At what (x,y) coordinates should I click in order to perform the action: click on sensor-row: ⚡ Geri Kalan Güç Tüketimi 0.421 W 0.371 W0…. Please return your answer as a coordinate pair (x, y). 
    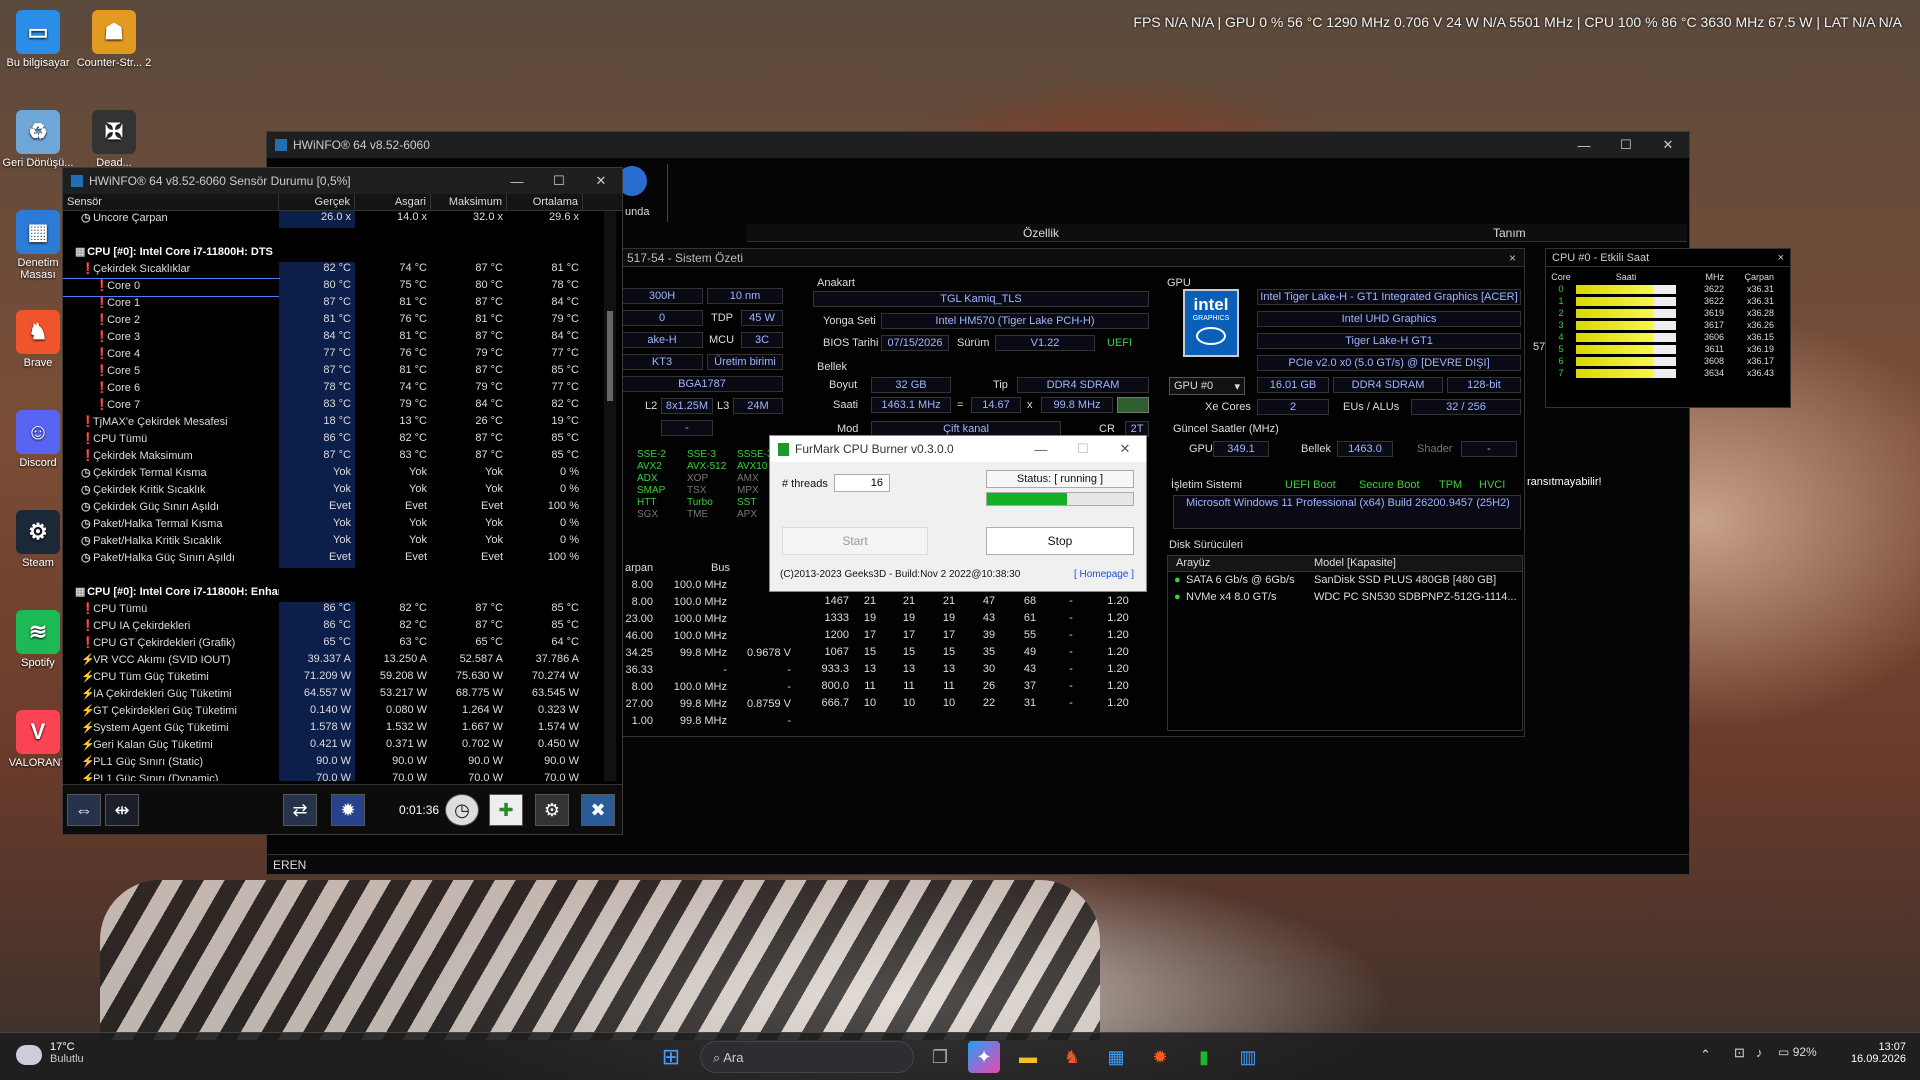
    Looking at the image, I should click on (333, 746).